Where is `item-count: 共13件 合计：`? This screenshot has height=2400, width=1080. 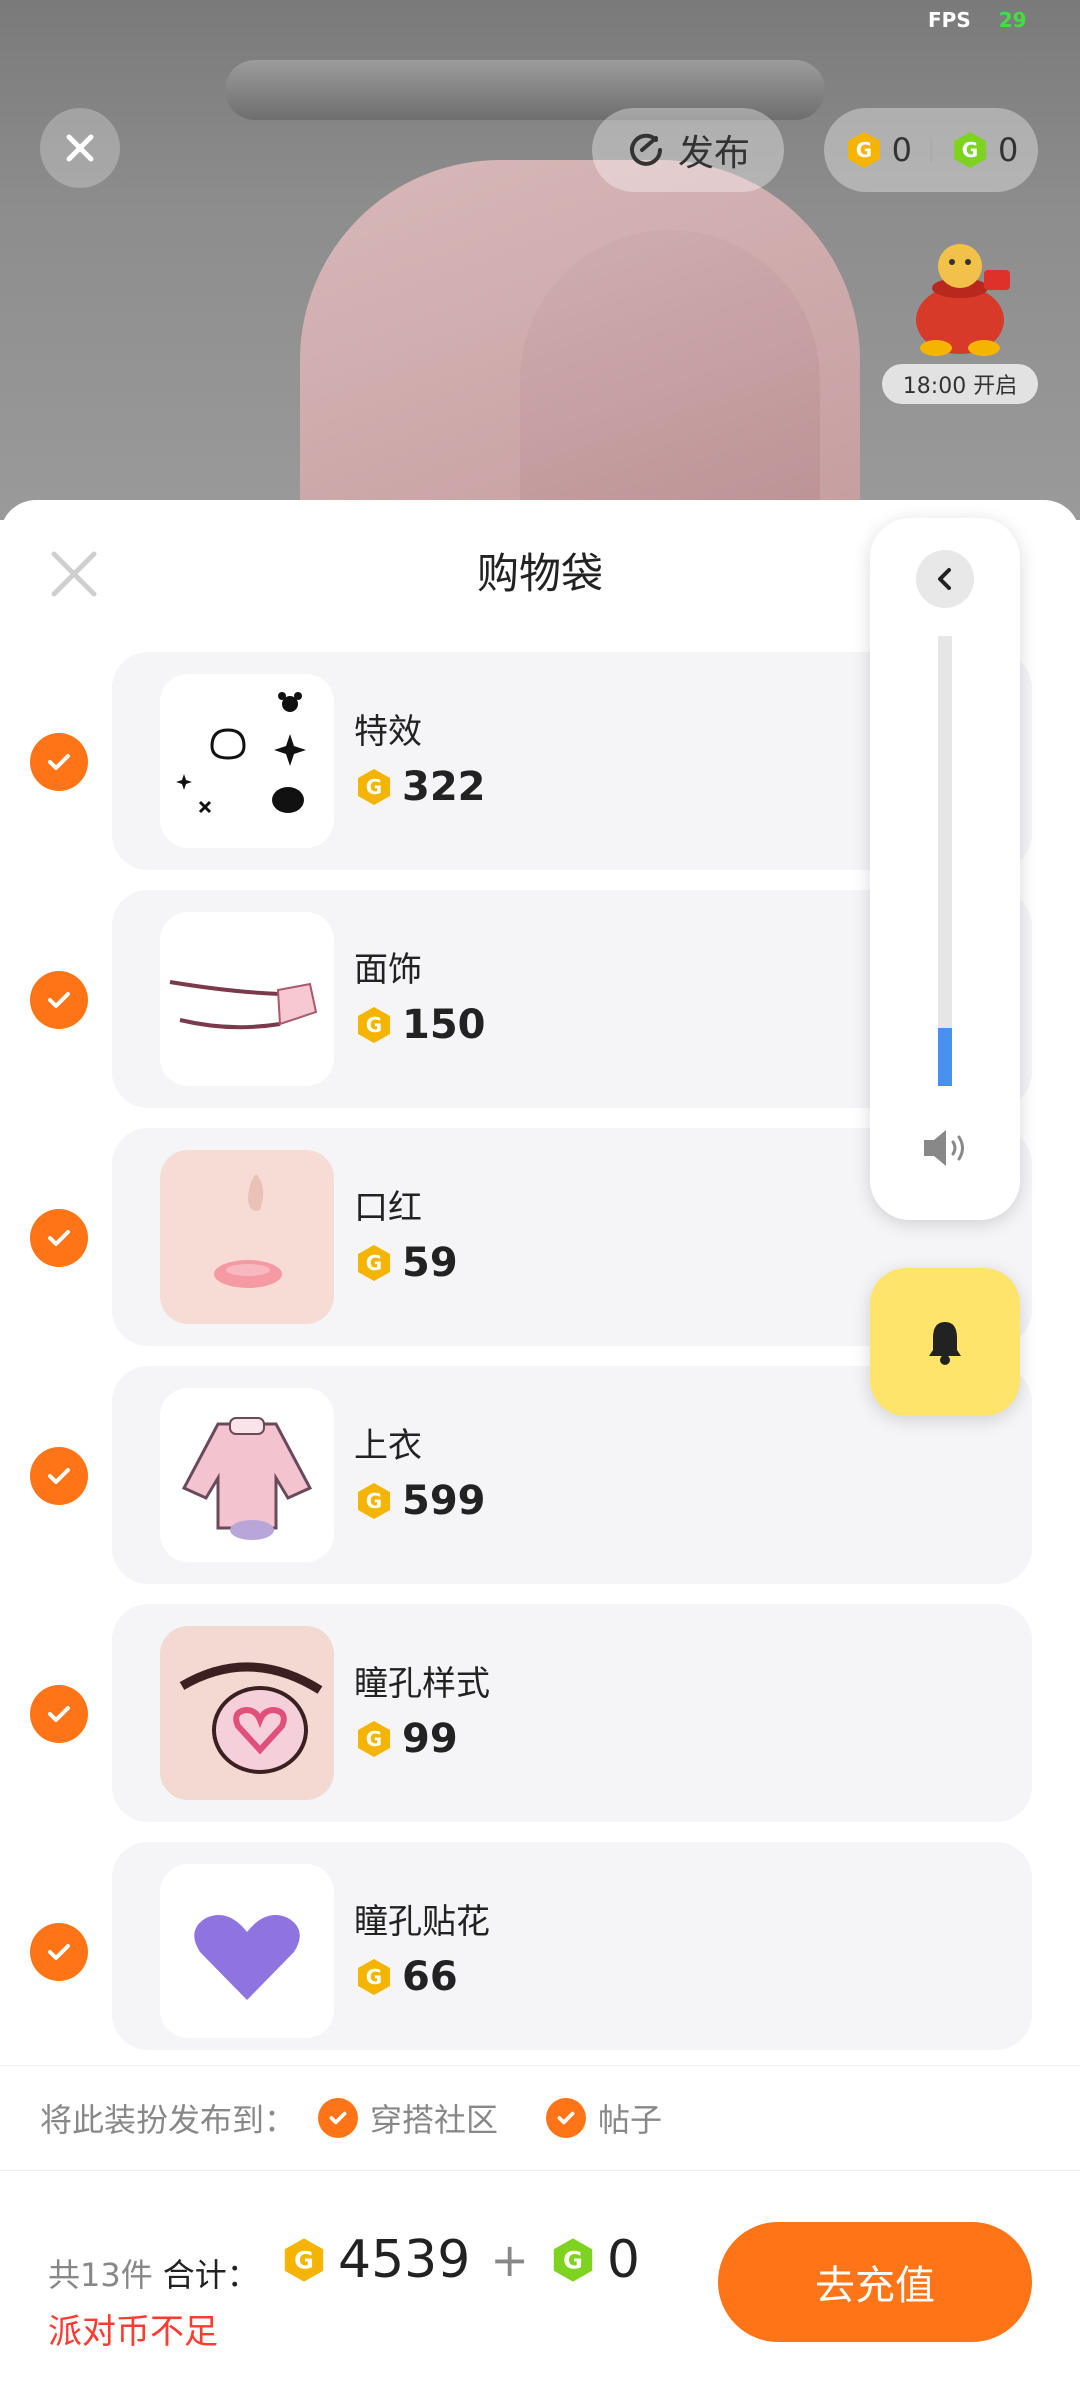
item-count: 共13件 合计： is located at coordinates (153, 2273).